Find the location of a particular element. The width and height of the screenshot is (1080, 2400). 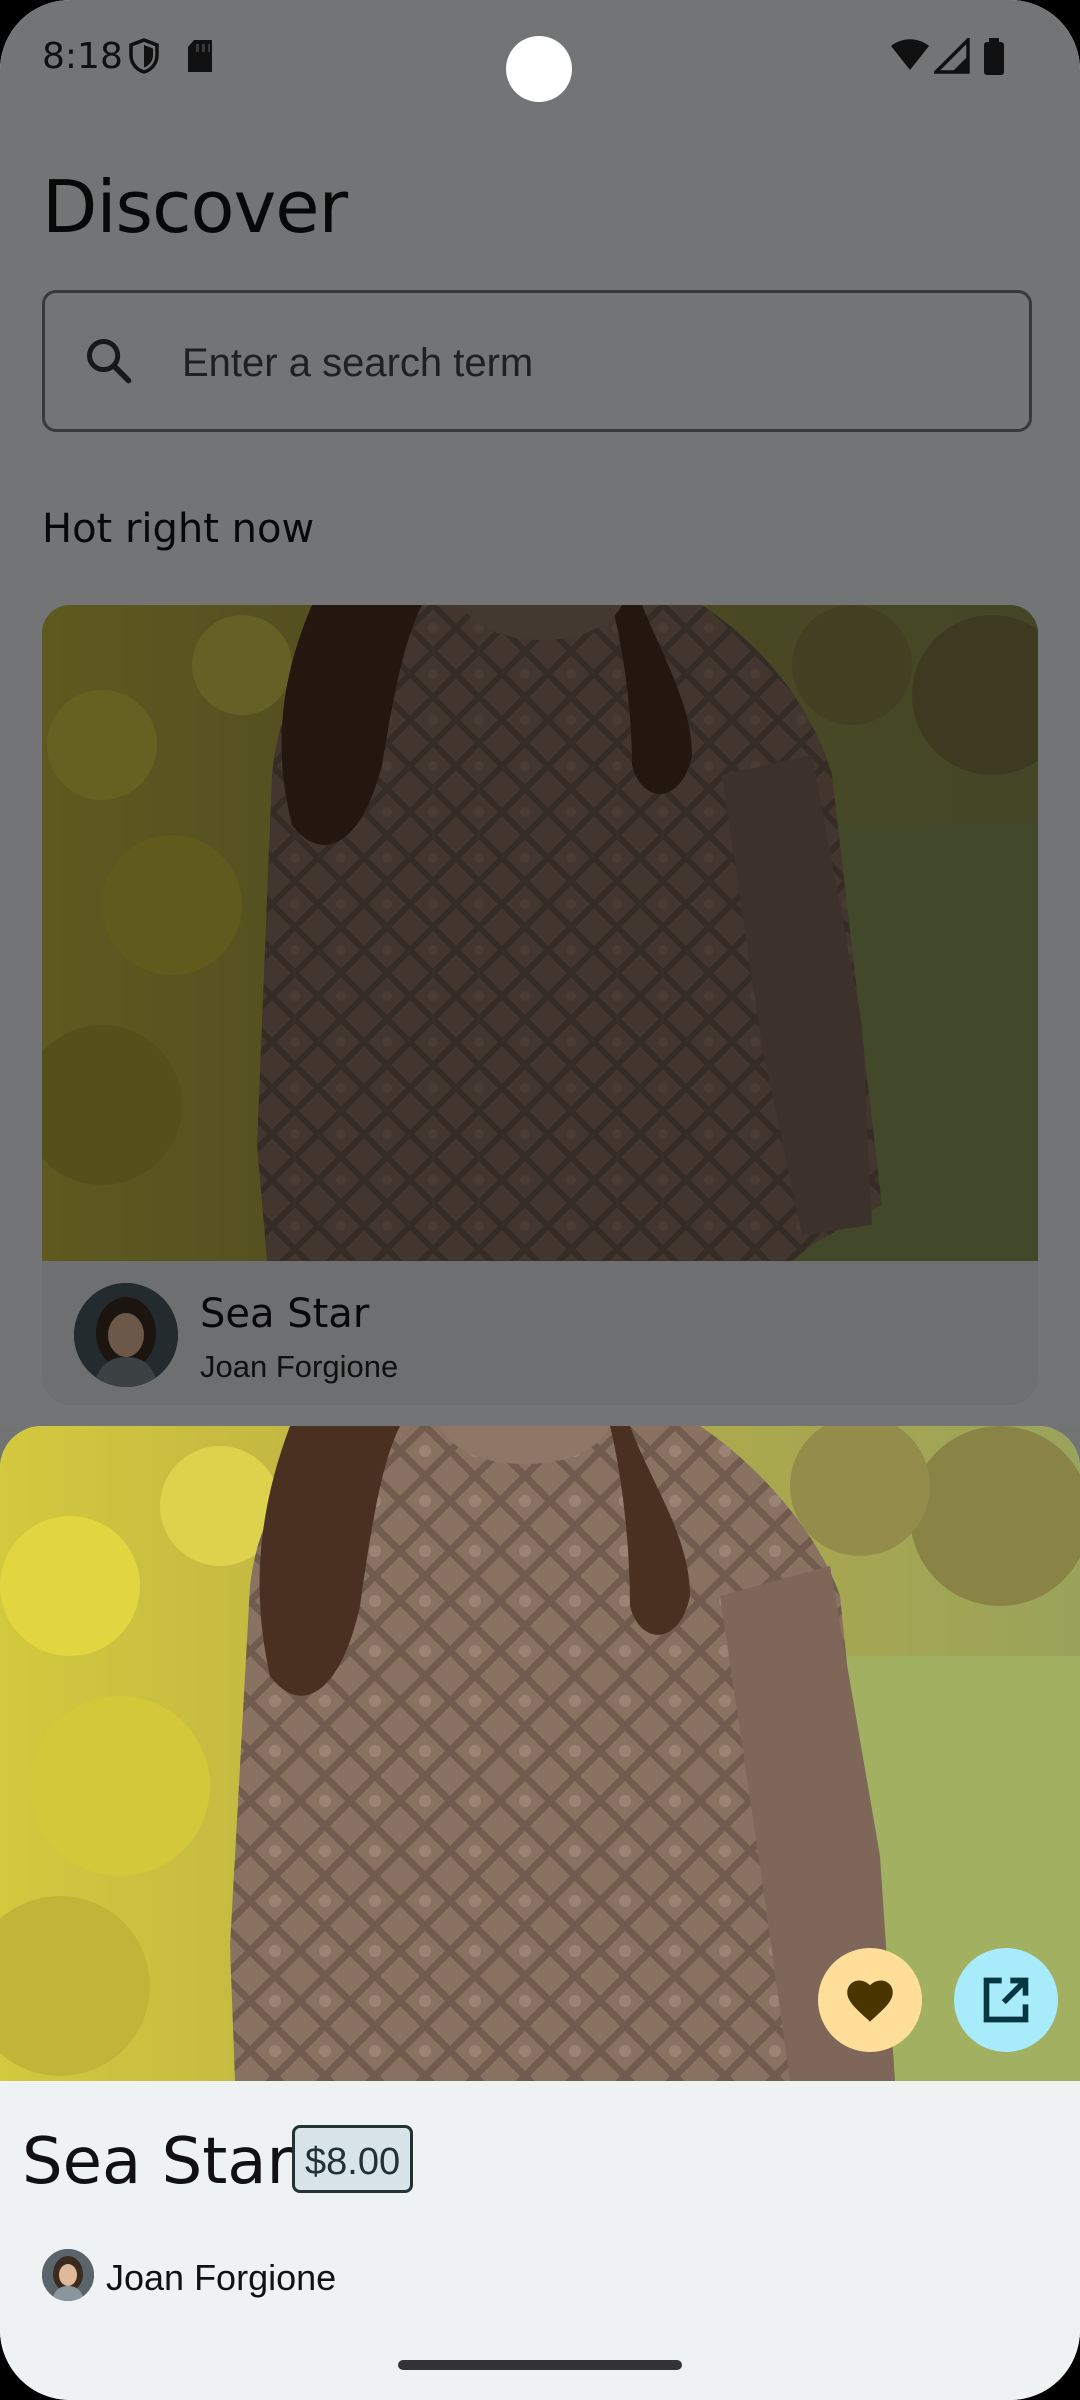

detail-info: Sea Star $8.00 Joan Forgione is located at coordinates (540, 2240).